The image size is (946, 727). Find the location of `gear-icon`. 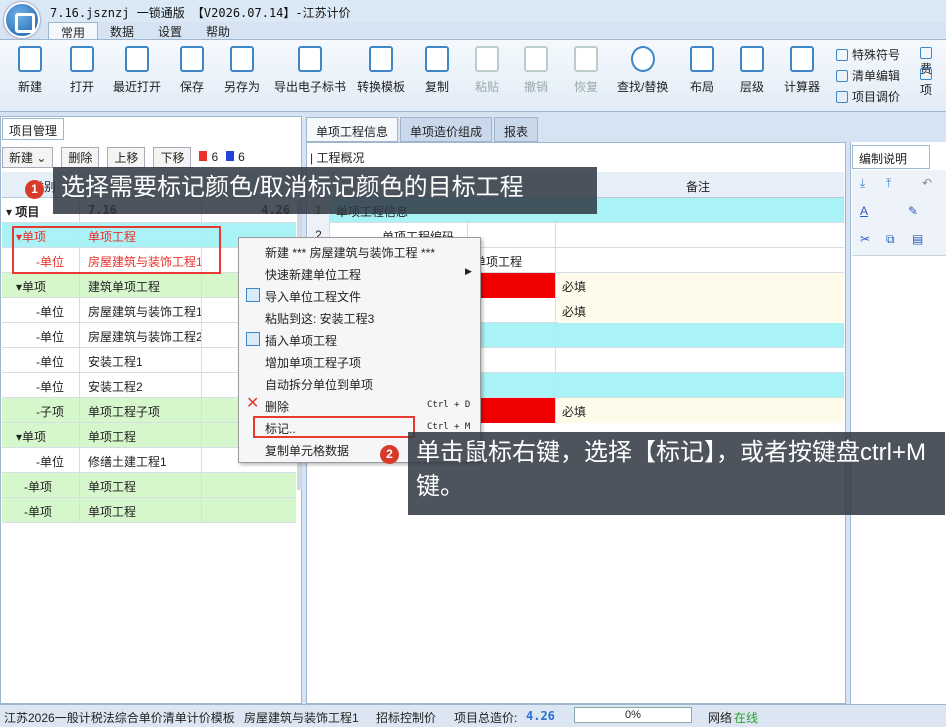

gear-icon is located at coordinates (926, 74).